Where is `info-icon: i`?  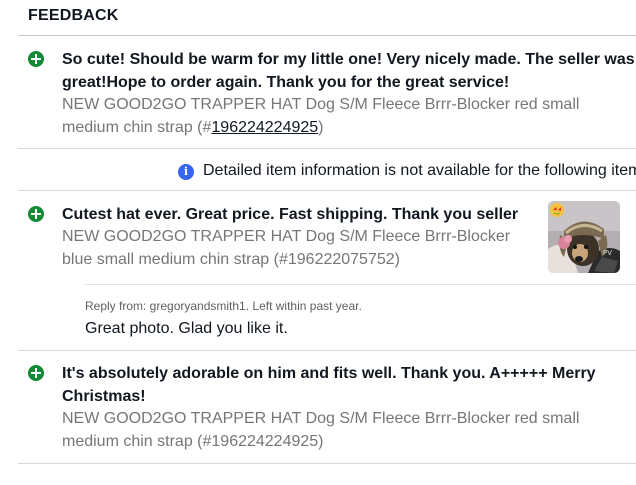
info-icon: i is located at coordinates (186, 172).